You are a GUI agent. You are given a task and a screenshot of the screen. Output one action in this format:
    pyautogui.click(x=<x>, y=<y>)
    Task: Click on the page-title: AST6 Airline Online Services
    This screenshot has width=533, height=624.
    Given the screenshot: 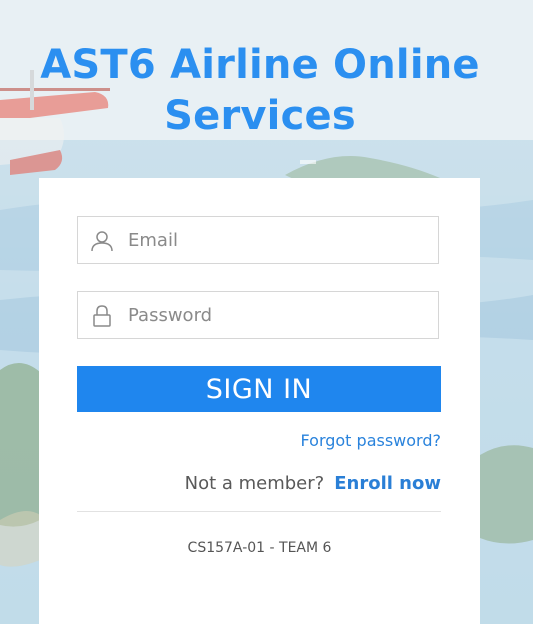 What is the action you would take?
    pyautogui.click(x=260, y=90)
    